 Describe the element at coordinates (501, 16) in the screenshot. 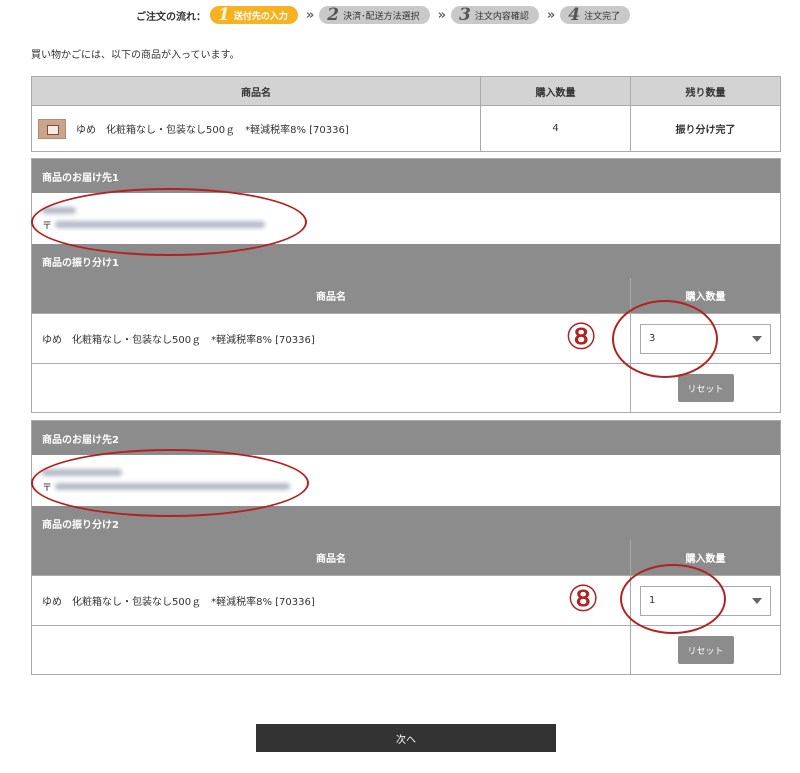

I see `step-label: 注文内容確認` at that location.